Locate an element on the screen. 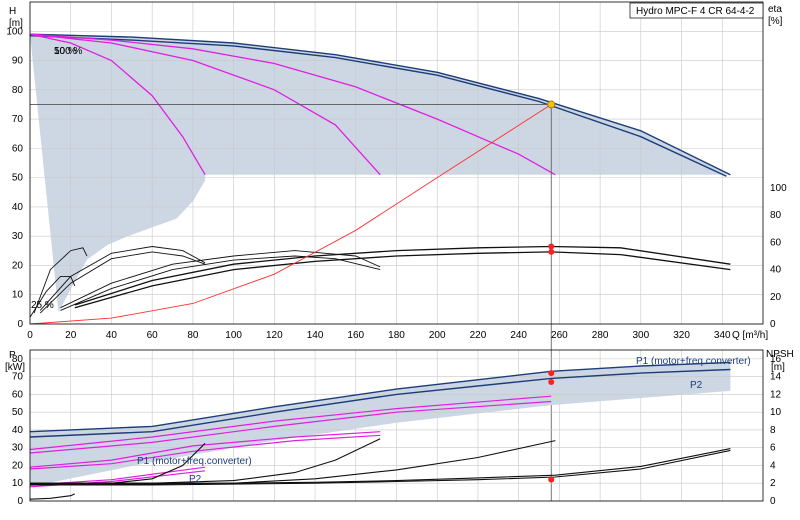  top-ytick-left-5: 50 is located at coordinates (18, 178).